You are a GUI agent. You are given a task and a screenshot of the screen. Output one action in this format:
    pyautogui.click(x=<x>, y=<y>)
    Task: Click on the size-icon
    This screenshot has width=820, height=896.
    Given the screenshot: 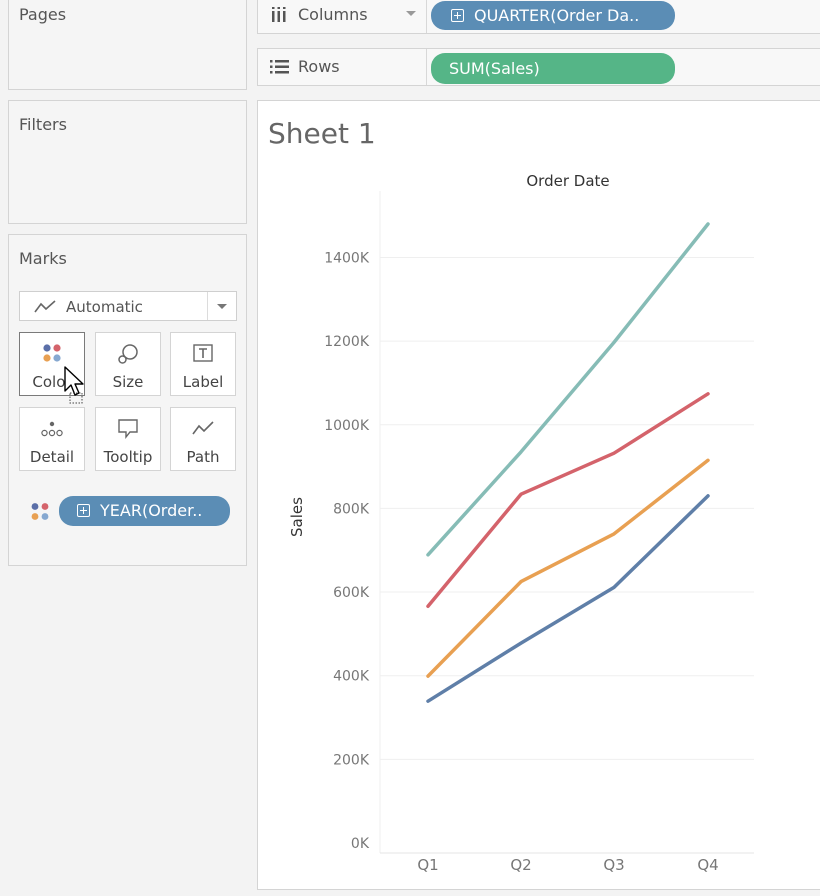 What is the action you would take?
    pyautogui.click(x=128, y=354)
    